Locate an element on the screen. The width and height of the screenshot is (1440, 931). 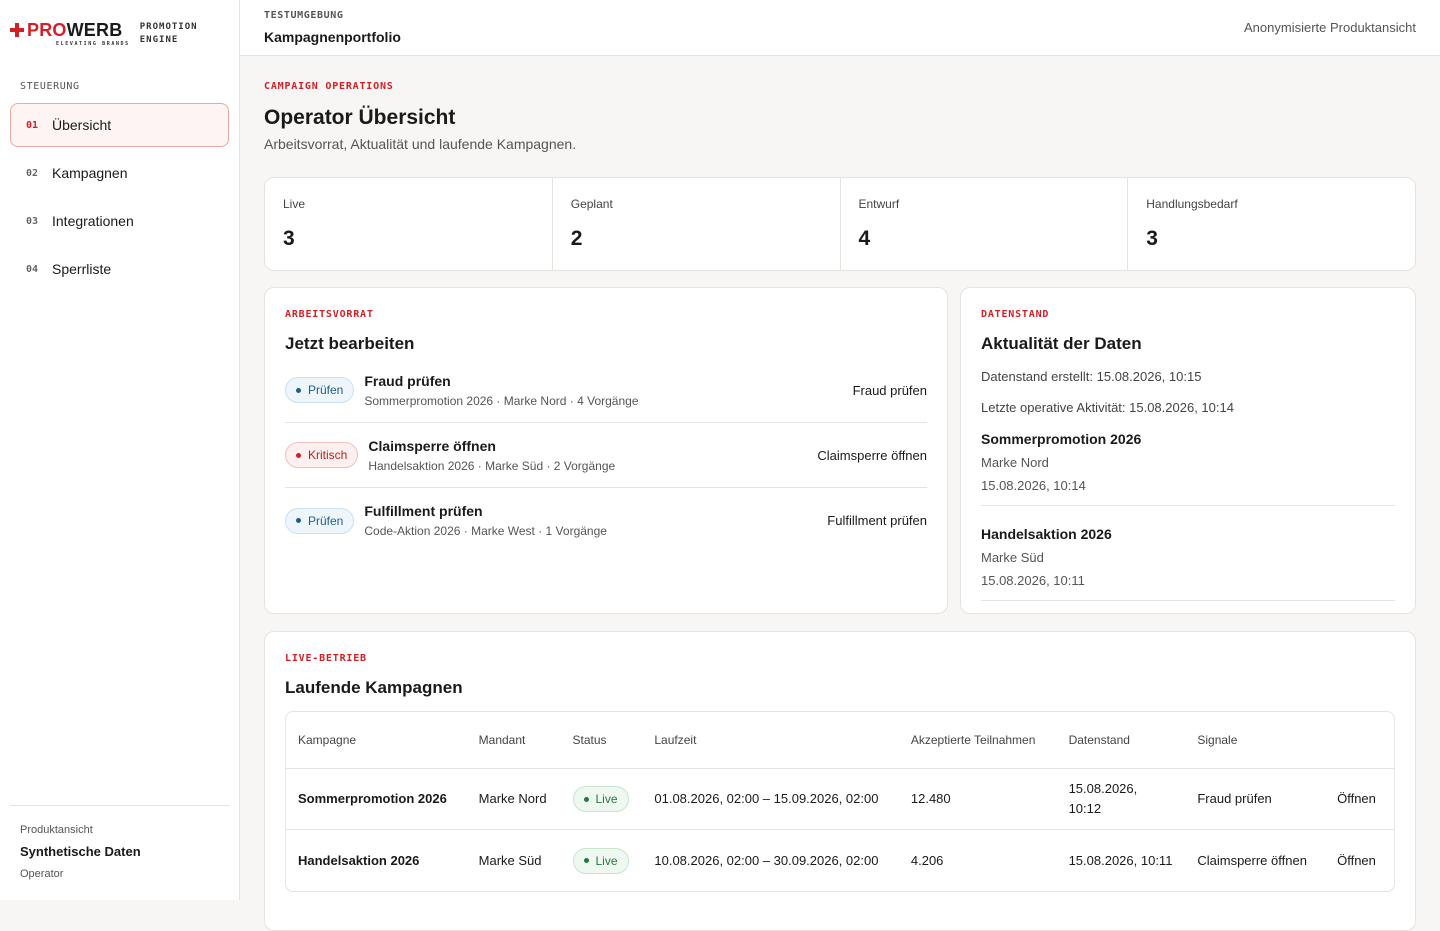
cell-client: Marke Nord is located at coordinates (512, 798).